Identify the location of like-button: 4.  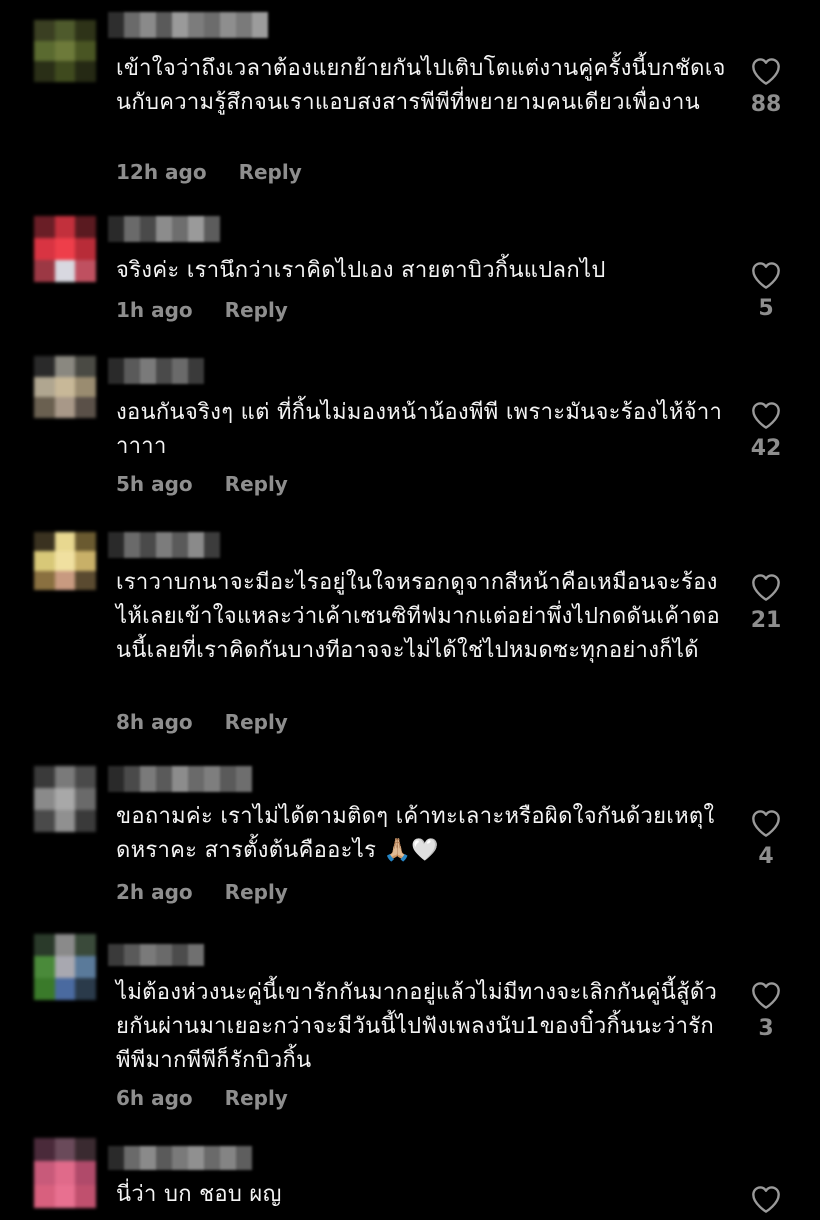
(766, 838).